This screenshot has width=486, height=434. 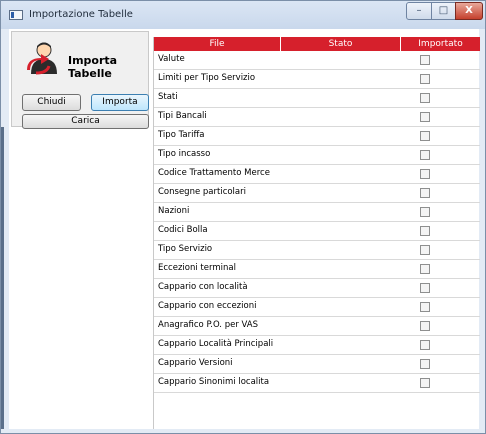 I want to click on file-name-cell: Codici Bolla, so click(x=183, y=230).